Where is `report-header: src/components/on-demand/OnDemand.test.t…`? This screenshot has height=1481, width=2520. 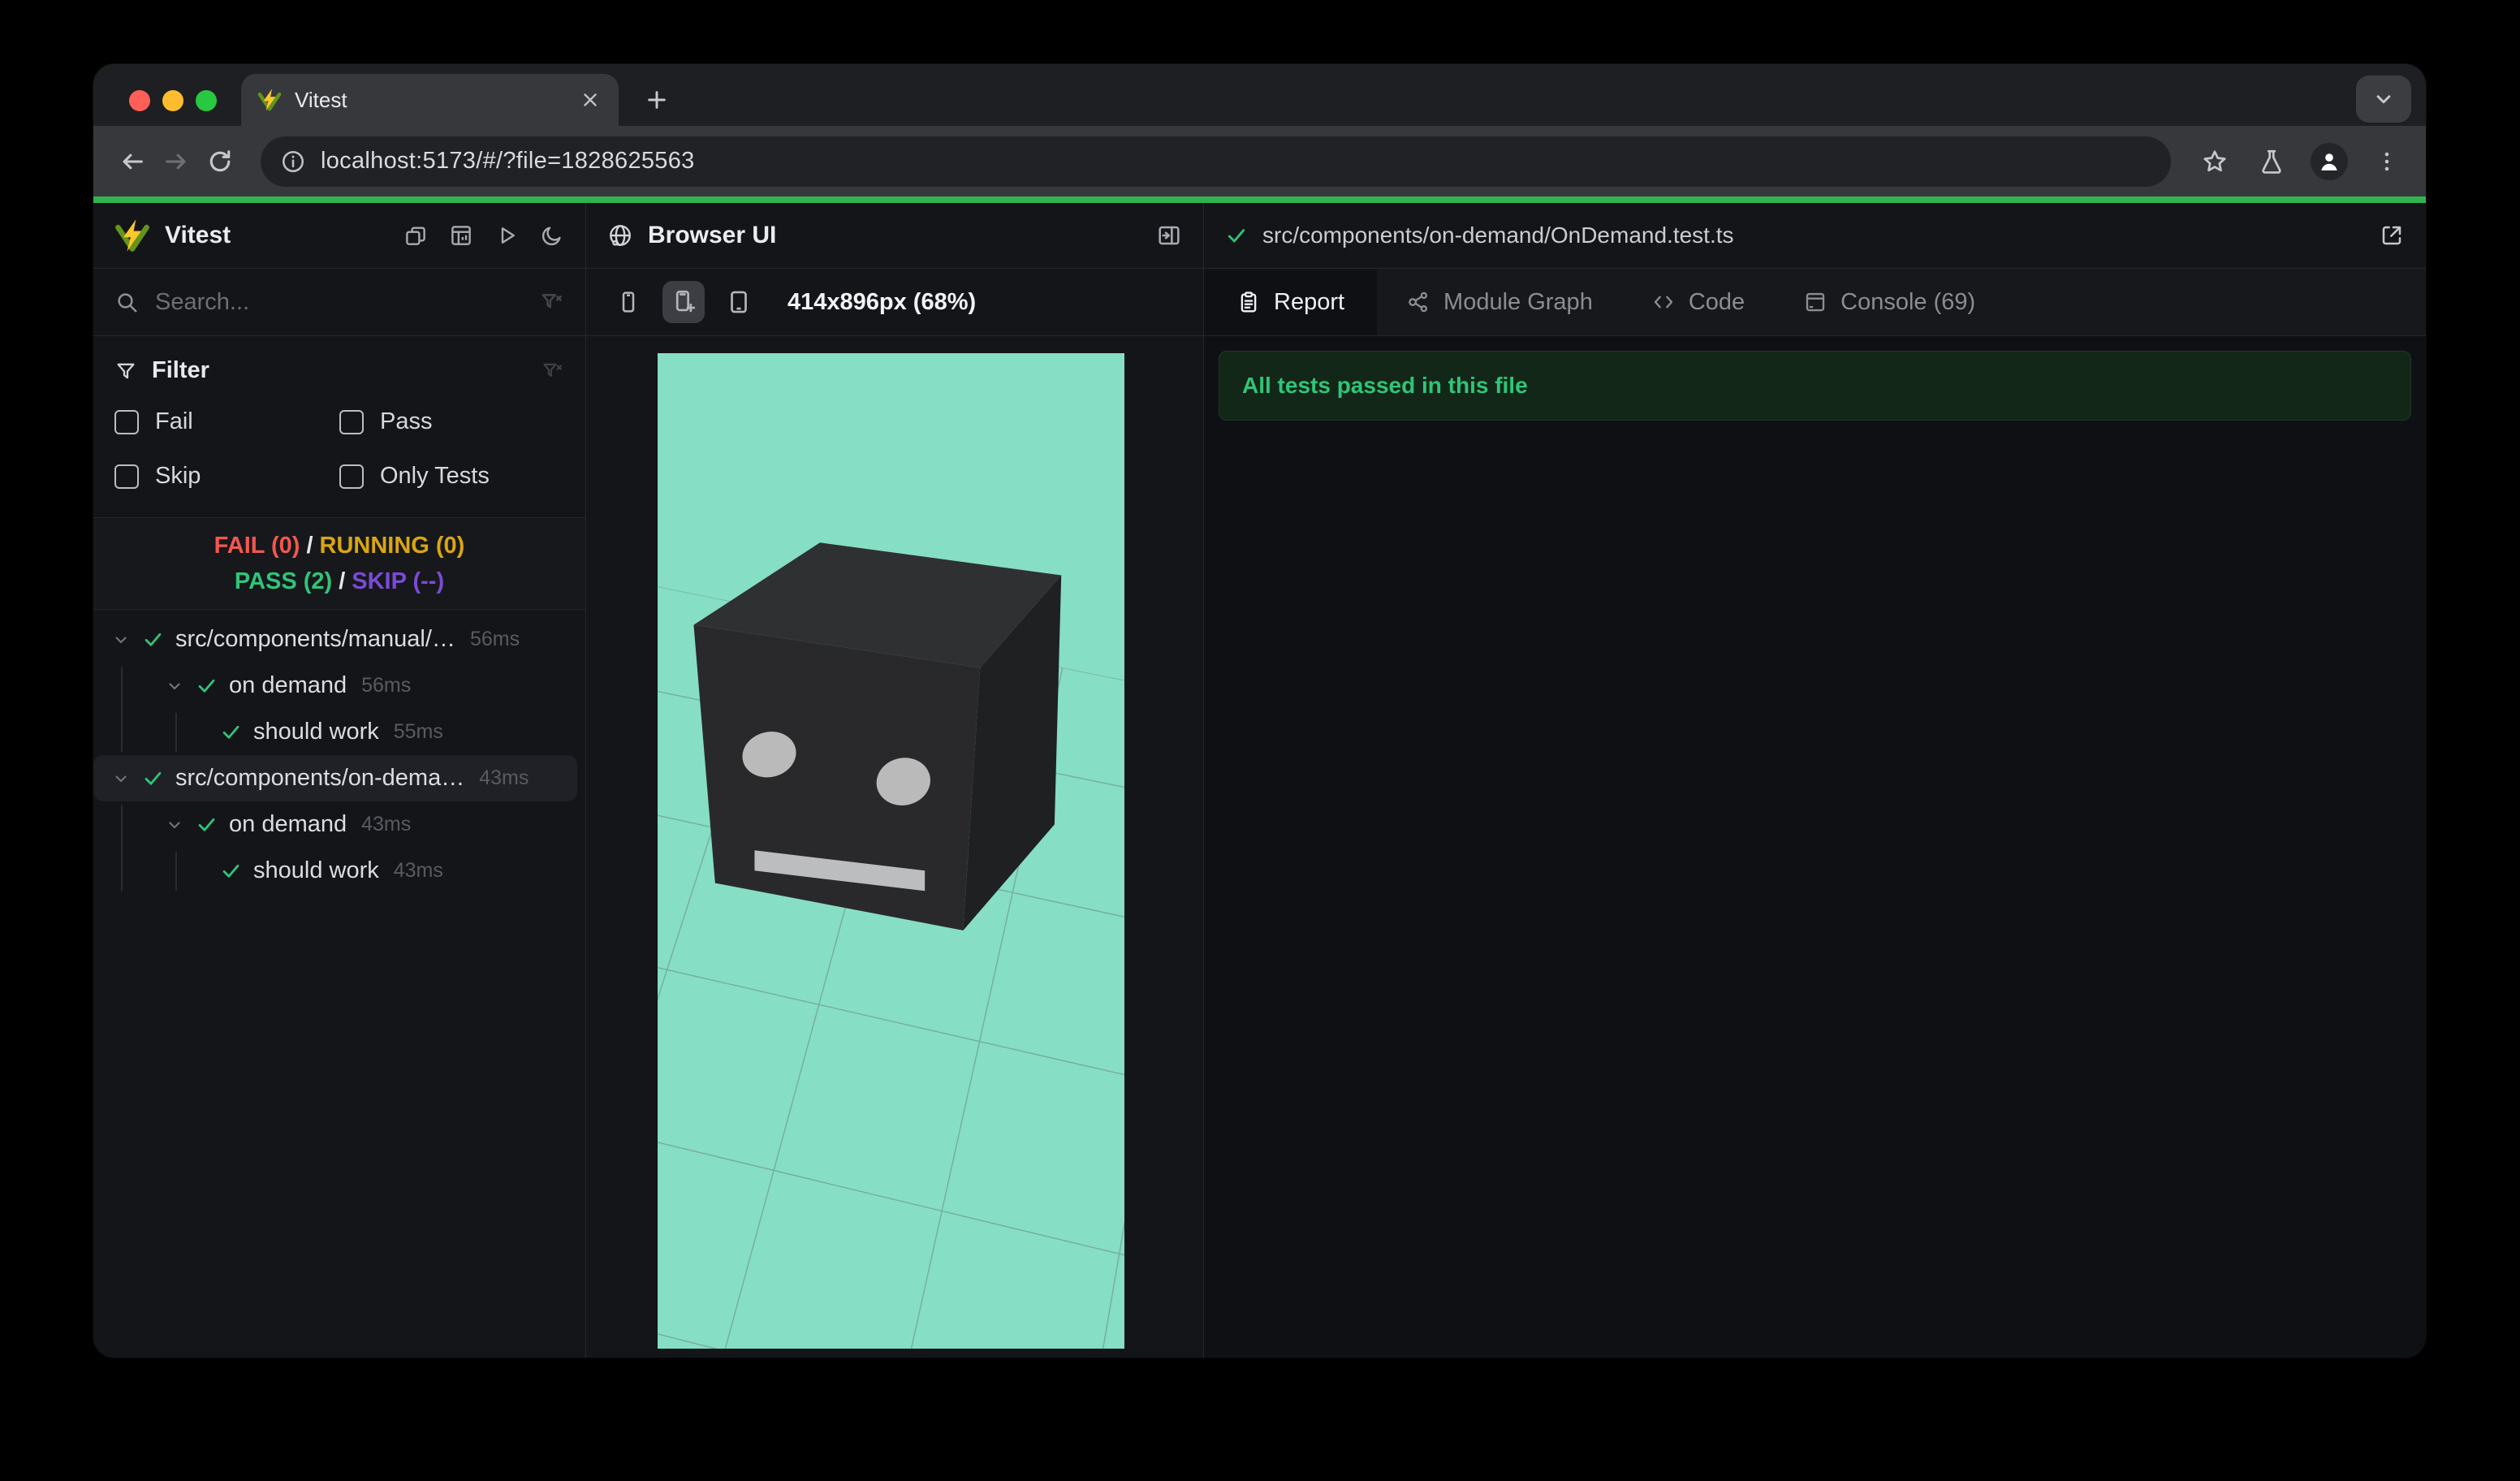
report-header: src/components/on-demand/OnDemand.test.t… is located at coordinates (1815, 236).